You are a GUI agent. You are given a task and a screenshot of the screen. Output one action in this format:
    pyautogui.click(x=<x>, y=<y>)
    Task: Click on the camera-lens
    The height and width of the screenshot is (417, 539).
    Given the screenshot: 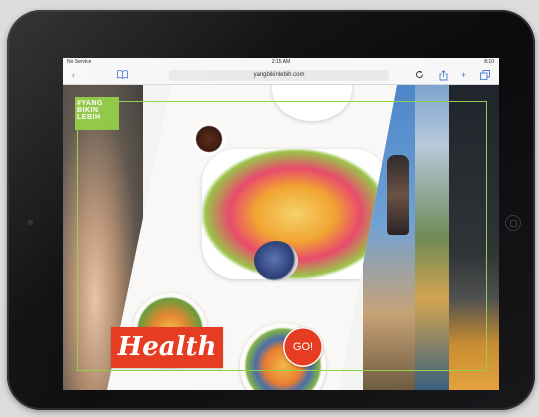 What is the action you would take?
    pyautogui.click(x=30, y=222)
    